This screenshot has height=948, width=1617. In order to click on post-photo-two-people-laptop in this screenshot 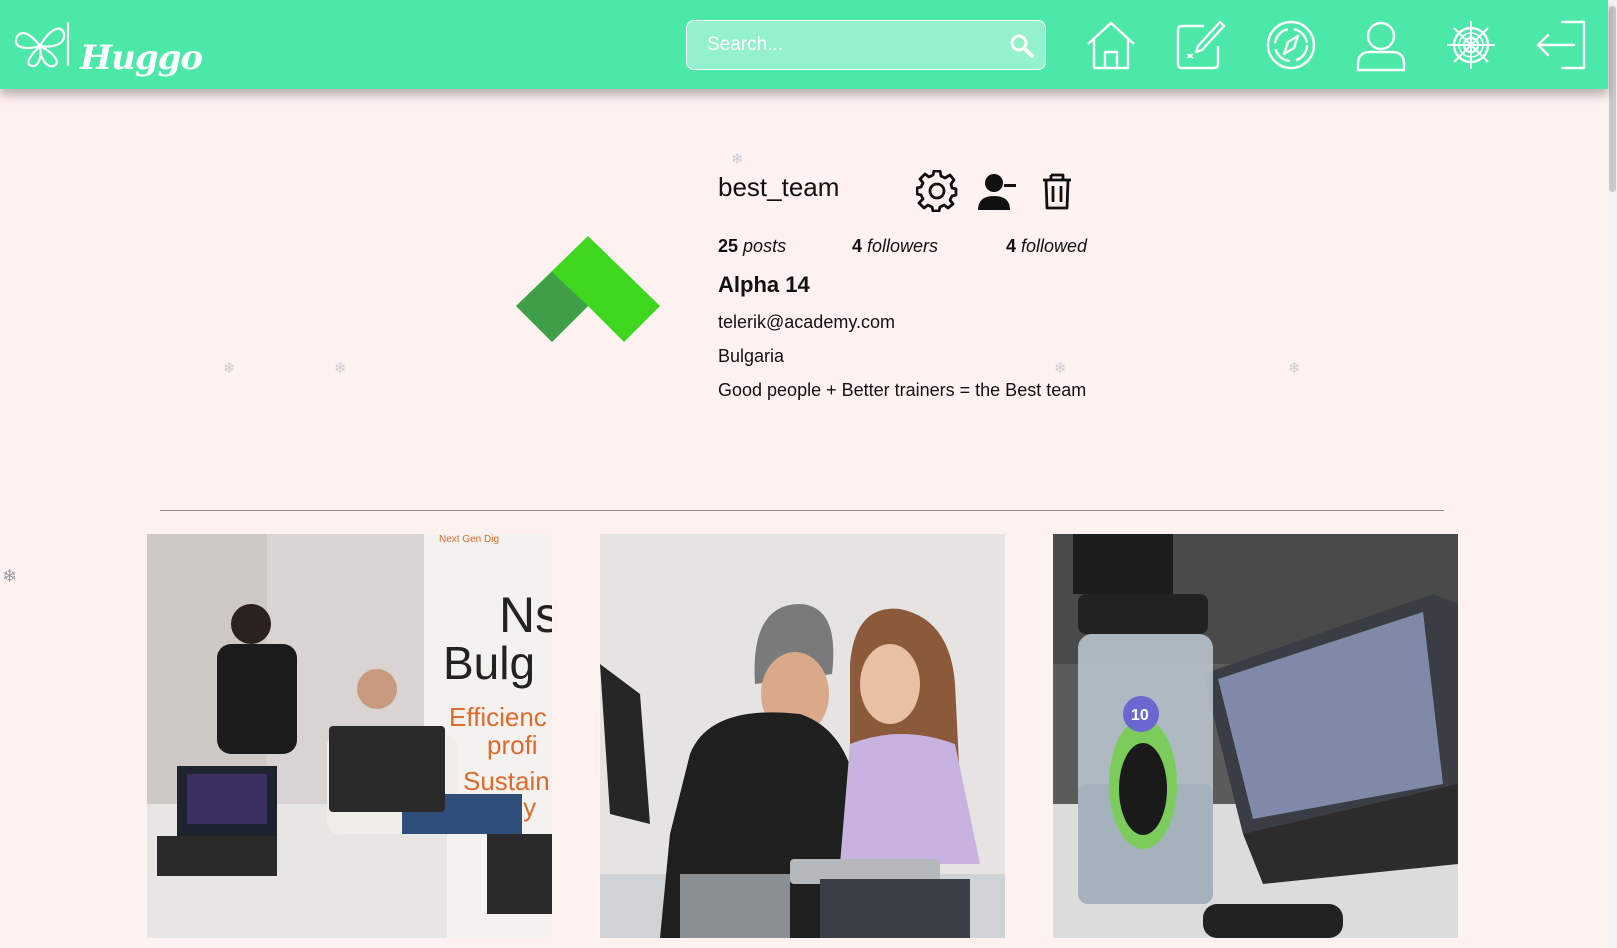, I will do `click(802, 736)`.